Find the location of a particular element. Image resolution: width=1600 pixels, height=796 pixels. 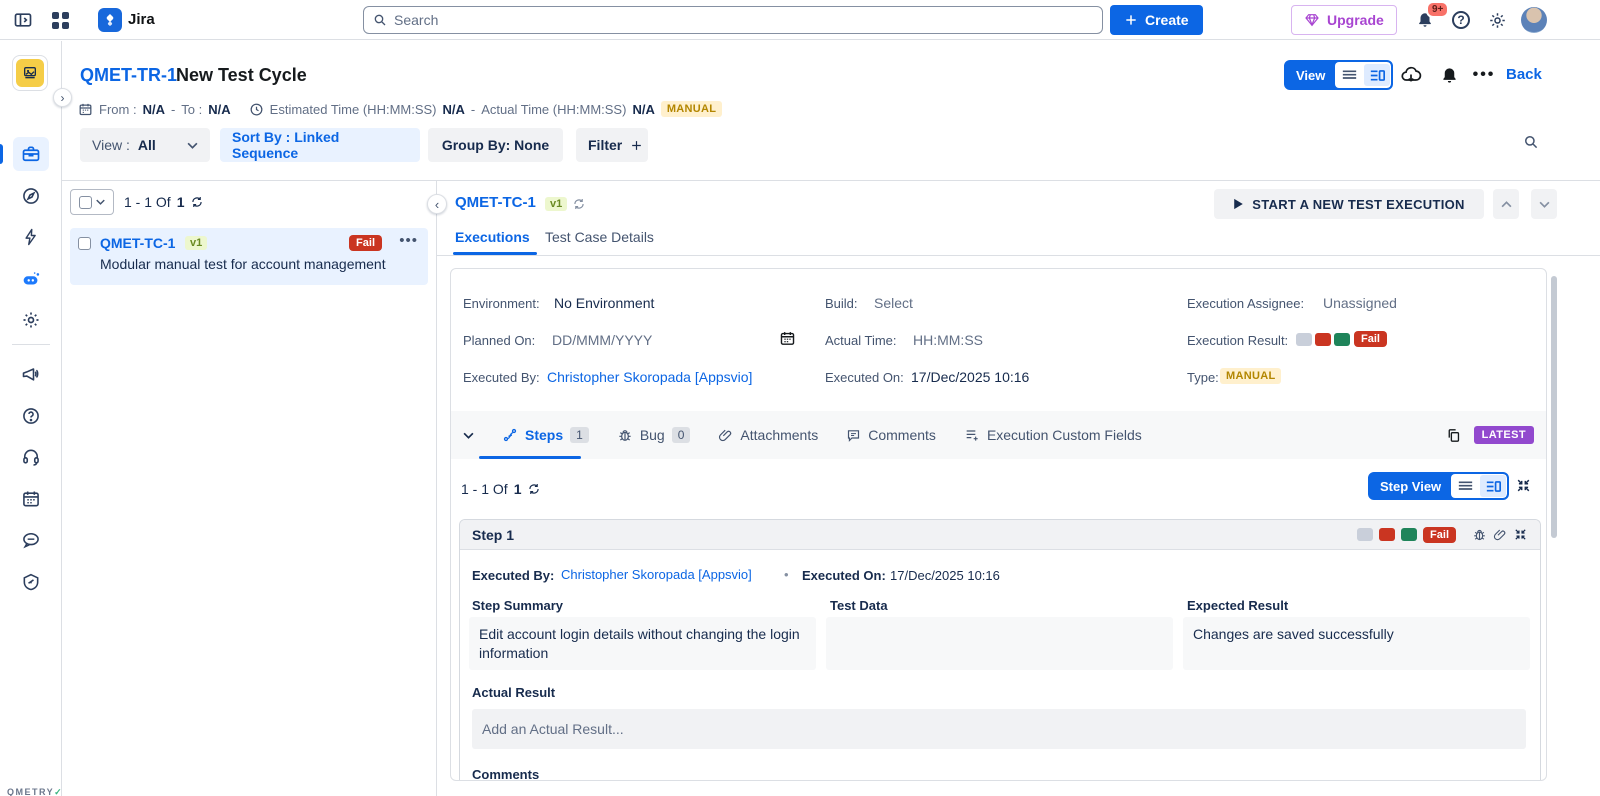

actual-time-label: Actual Time: is located at coordinates (861, 340).